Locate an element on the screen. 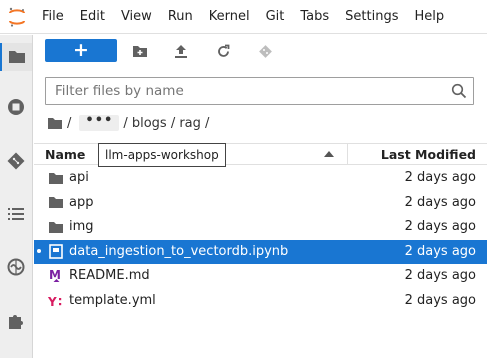 The image size is (487, 358). menu-edit: Edit is located at coordinates (92, 17).